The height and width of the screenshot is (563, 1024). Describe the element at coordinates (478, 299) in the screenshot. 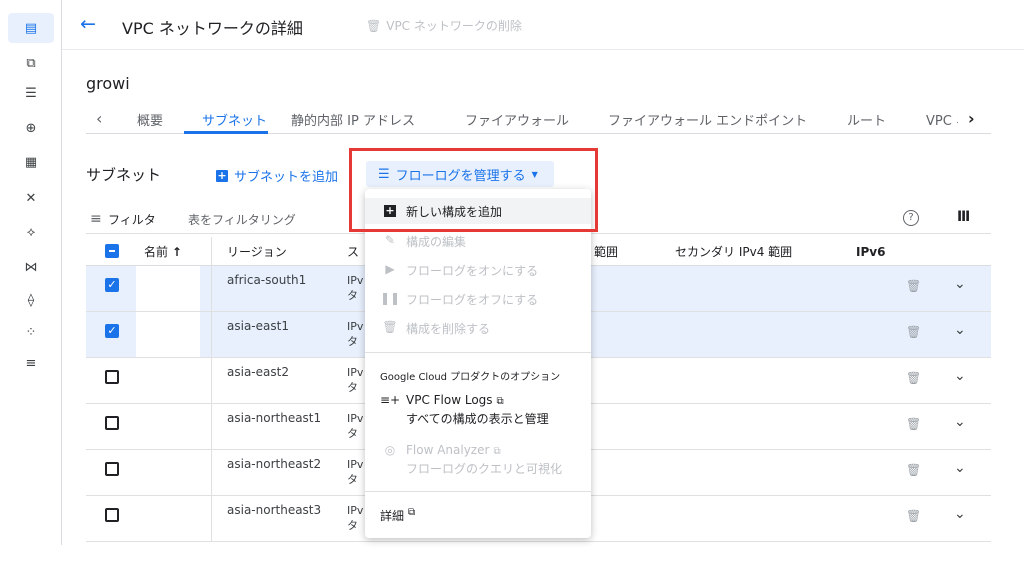

I see `menu-item-turn-off: ❚❚ フローログをオフにする` at that location.